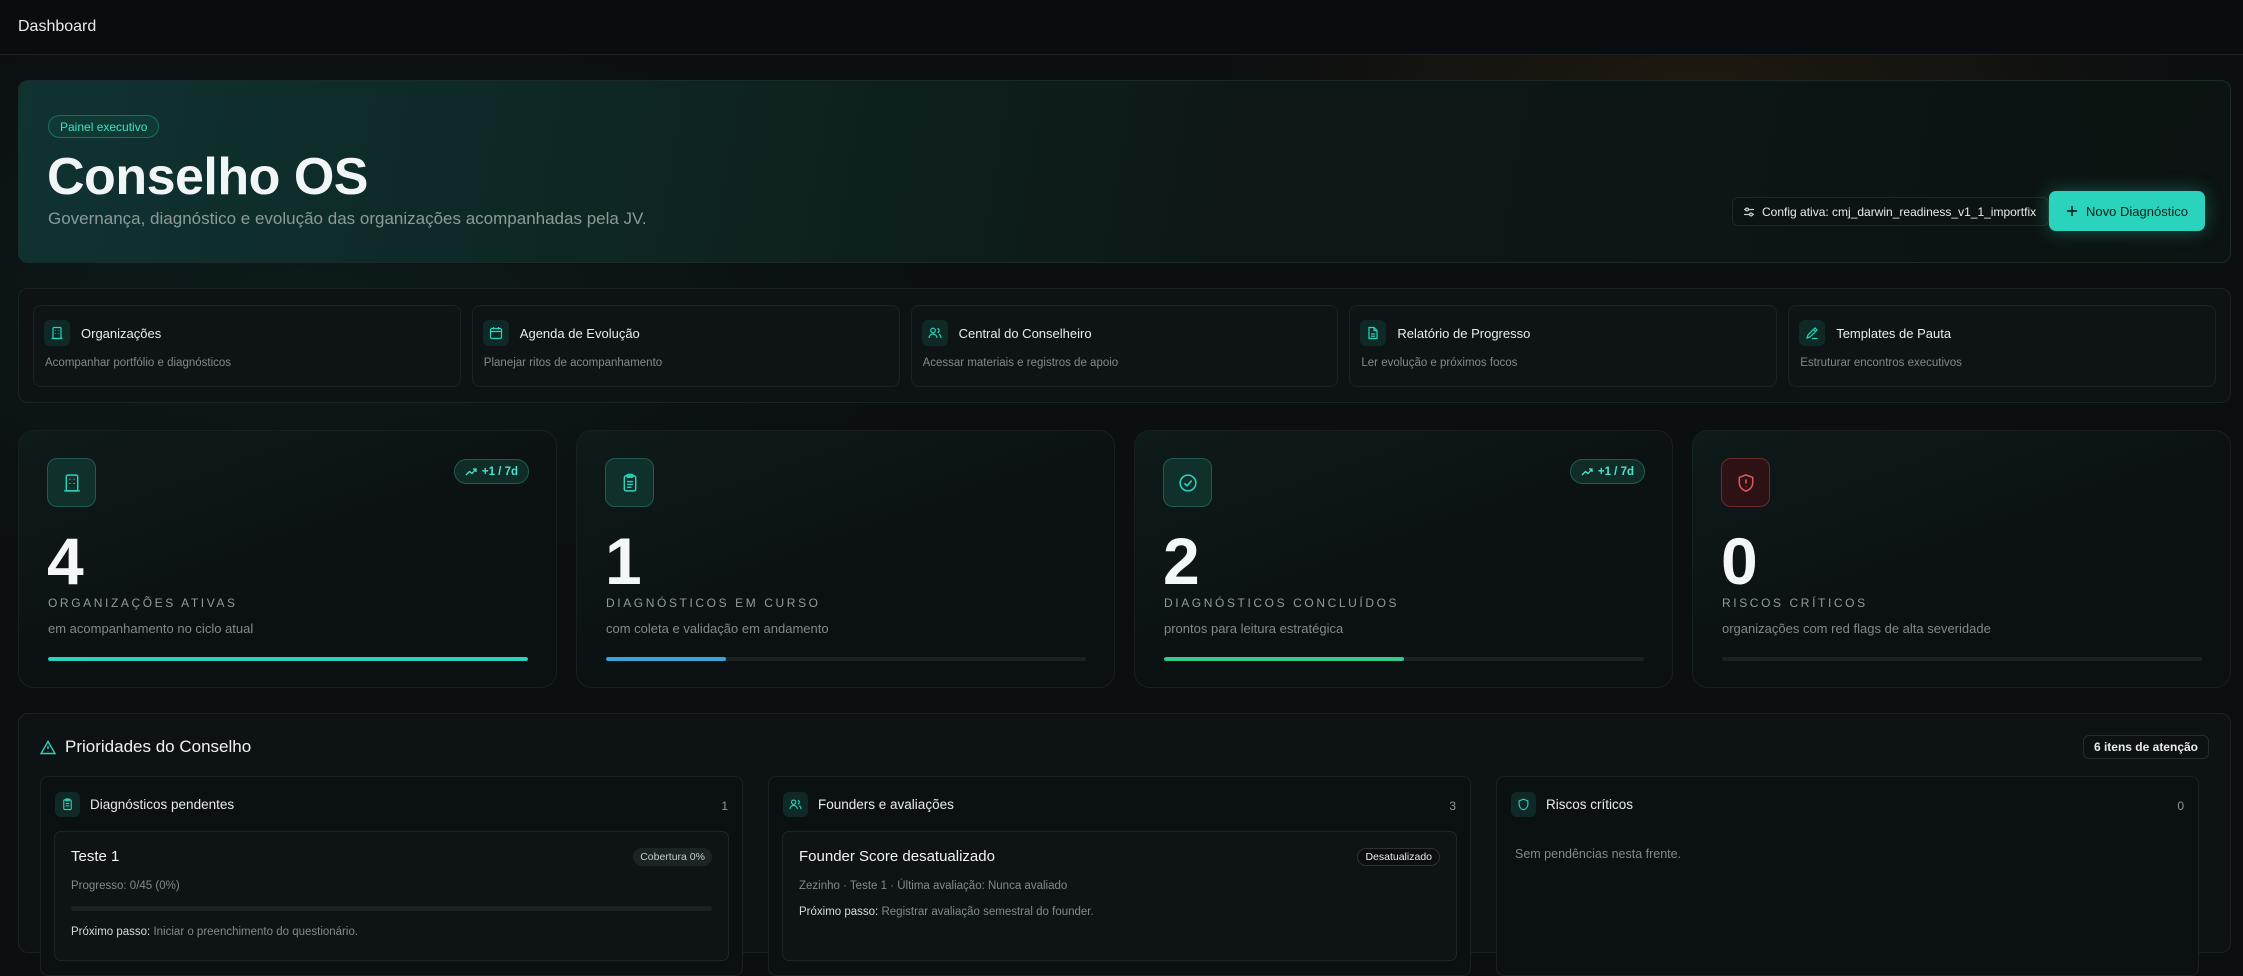 The image size is (2243, 976). I want to click on quick-link-title: Relatório de Progresso, so click(1464, 333).